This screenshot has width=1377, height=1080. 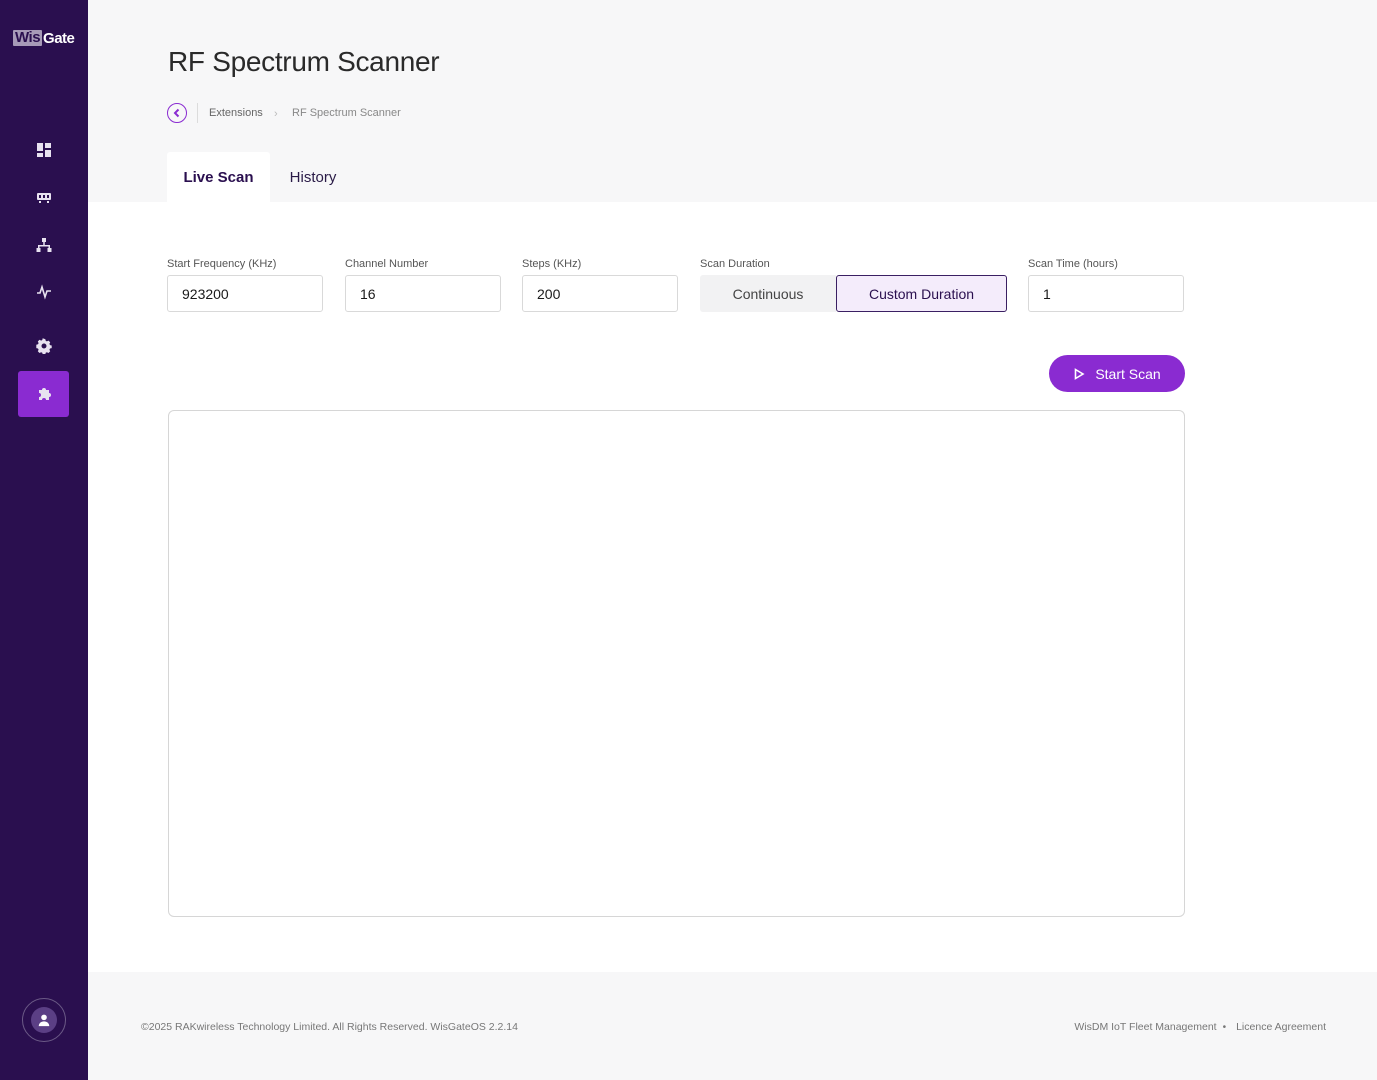 I want to click on channel-number-label: Channel Number, so click(x=387, y=264).